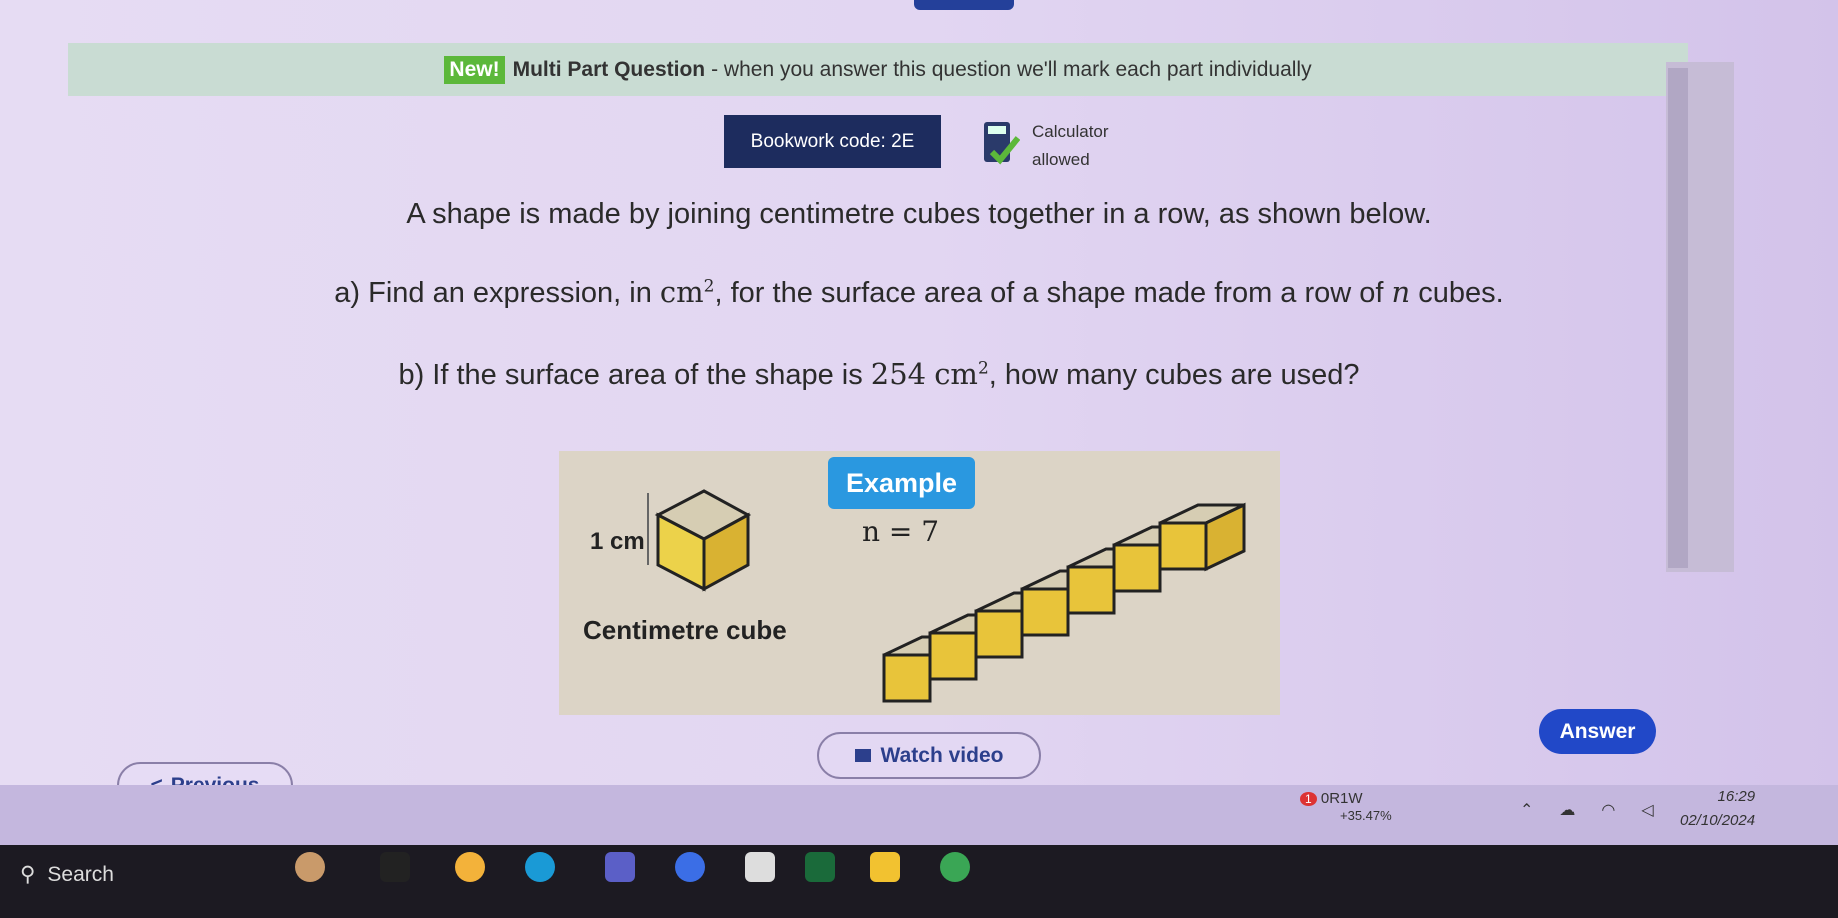 This screenshot has height=918, width=1838. I want to click on mail-icon, so click(760, 867).